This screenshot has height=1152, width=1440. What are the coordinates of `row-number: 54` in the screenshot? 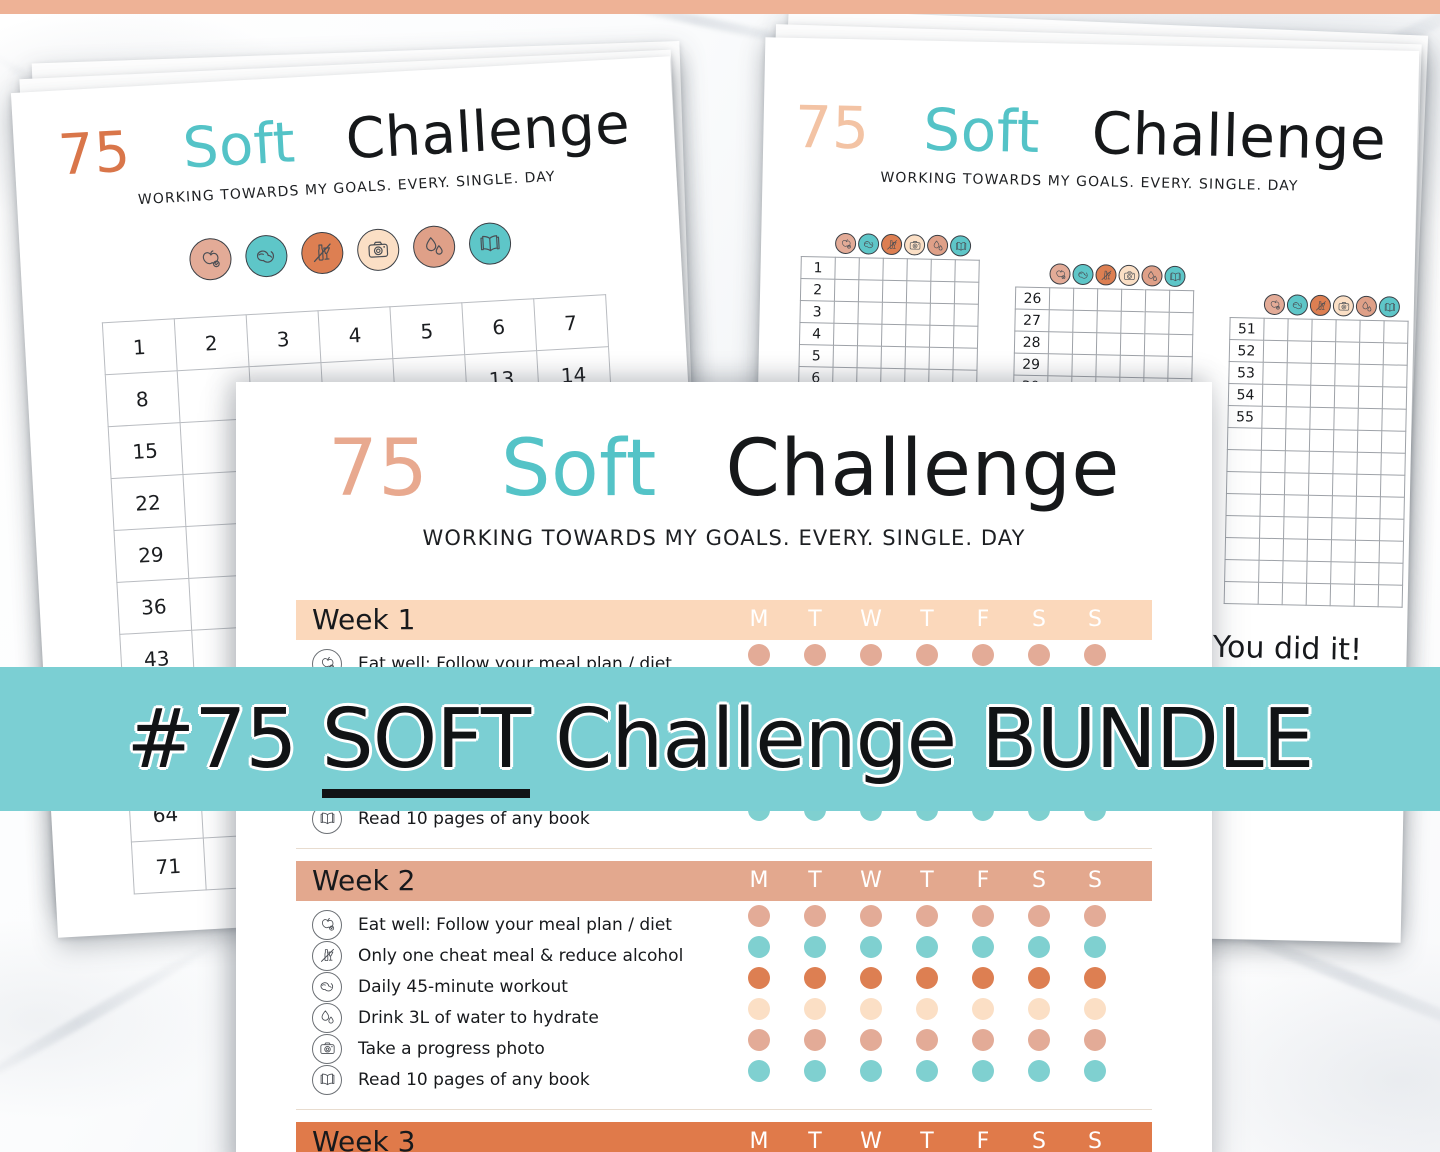 It's located at (1245, 395).